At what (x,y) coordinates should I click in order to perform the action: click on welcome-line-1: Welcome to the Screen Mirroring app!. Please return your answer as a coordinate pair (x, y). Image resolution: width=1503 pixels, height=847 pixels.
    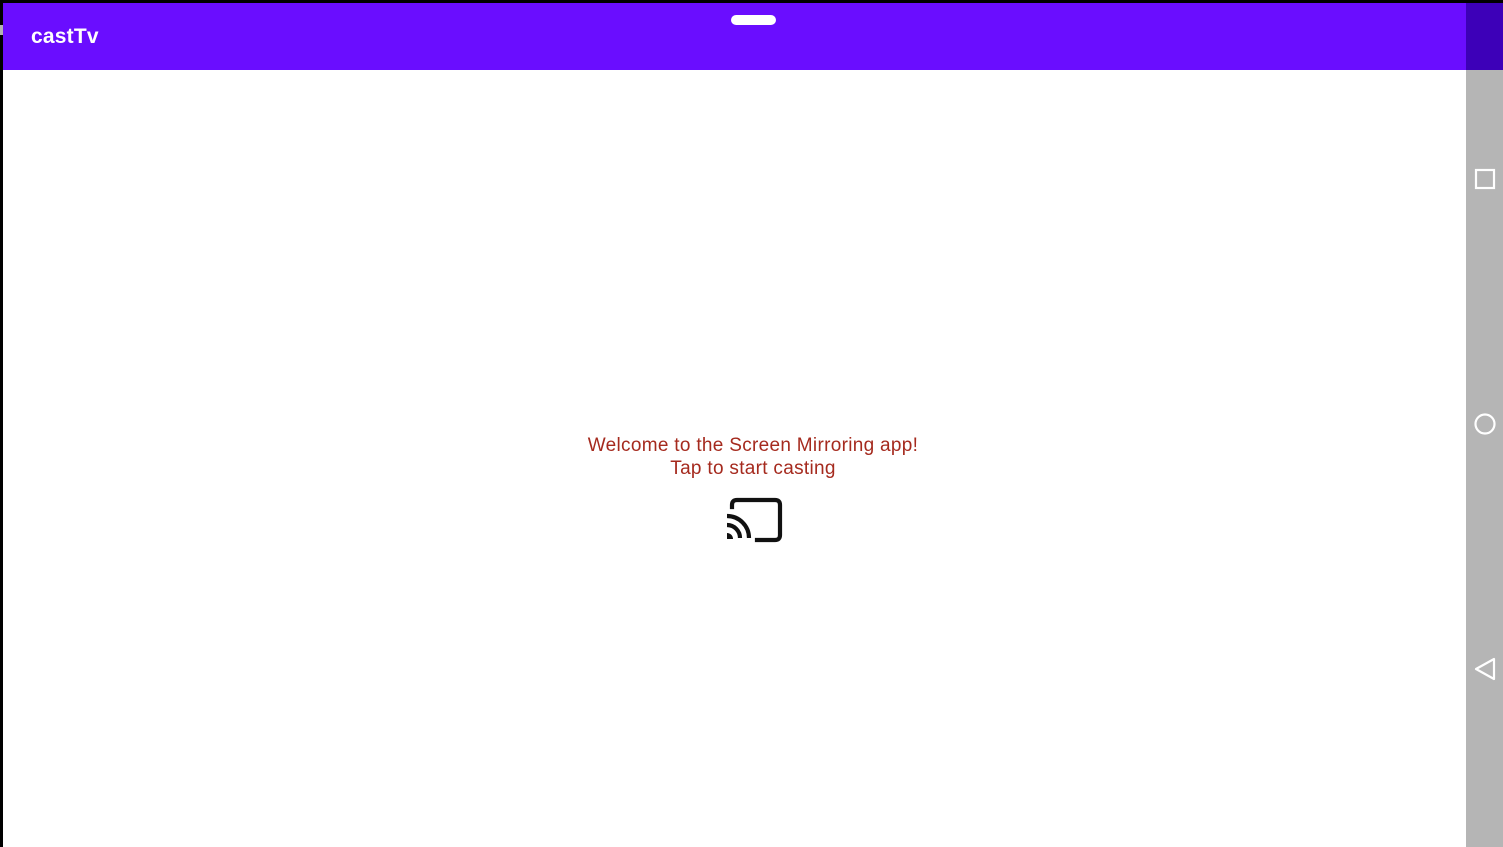
    Looking at the image, I should click on (753, 445).